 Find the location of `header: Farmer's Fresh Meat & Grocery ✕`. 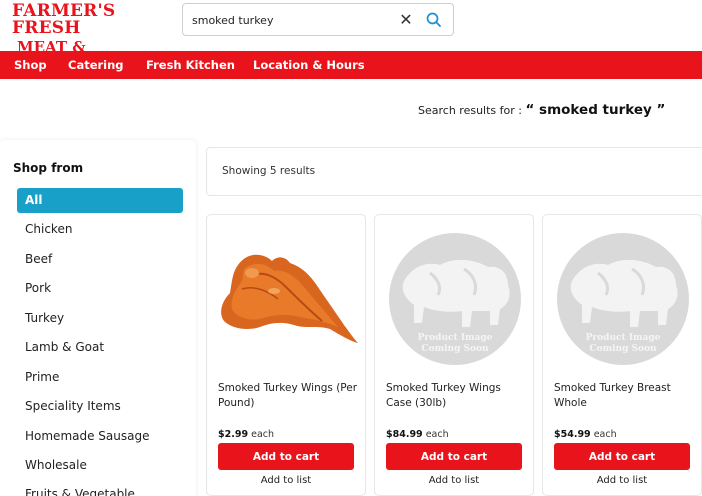

header: Farmer's Fresh Meat & Grocery ✕ is located at coordinates (351, 35).